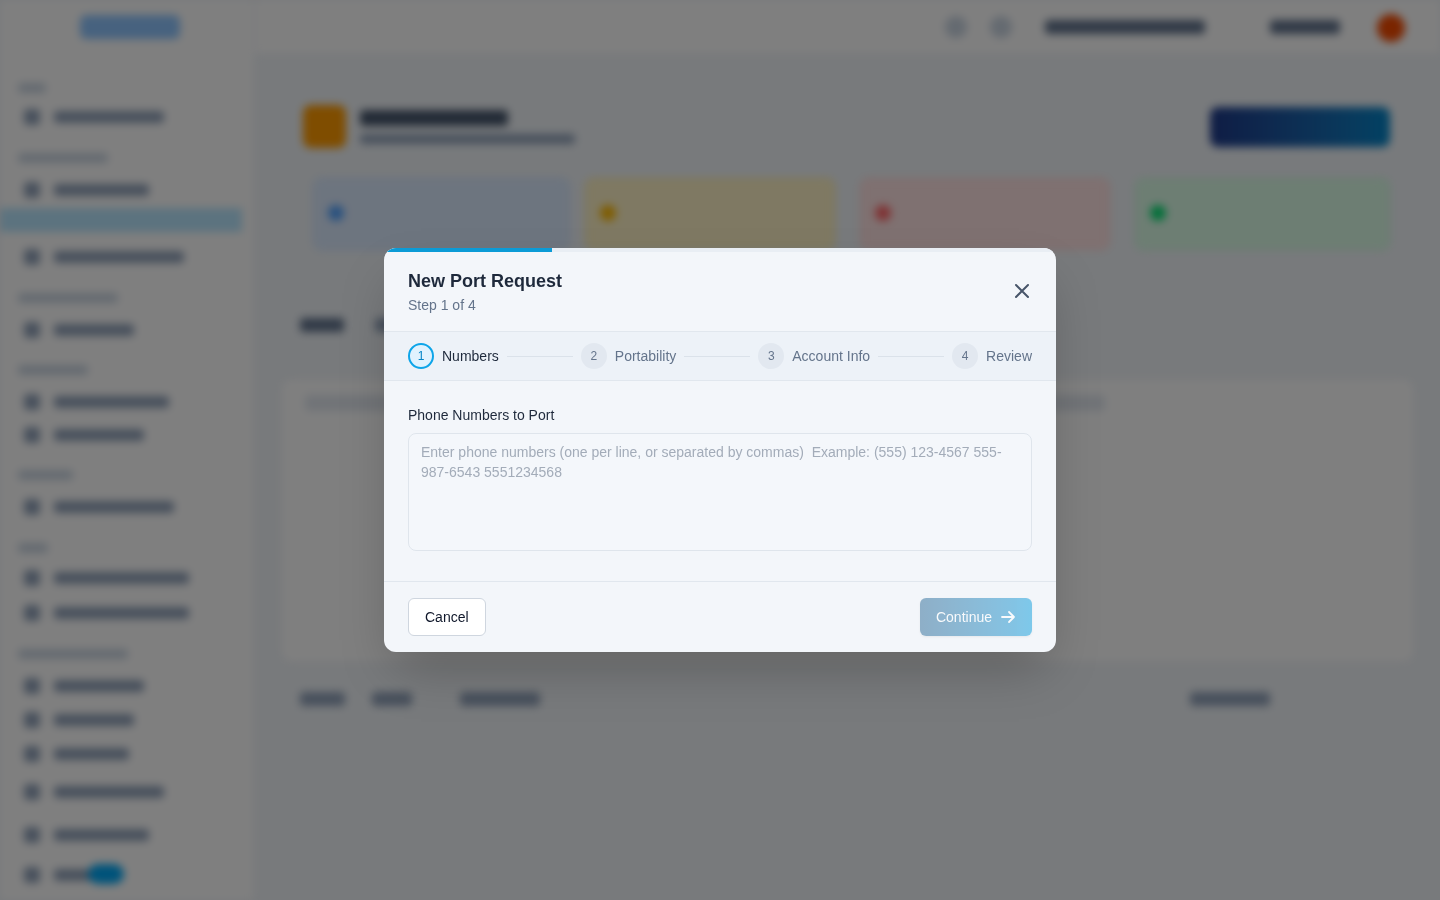 This screenshot has width=1440, height=900. What do you see at coordinates (1009, 356) in the screenshot?
I see `step-label: Review` at bounding box center [1009, 356].